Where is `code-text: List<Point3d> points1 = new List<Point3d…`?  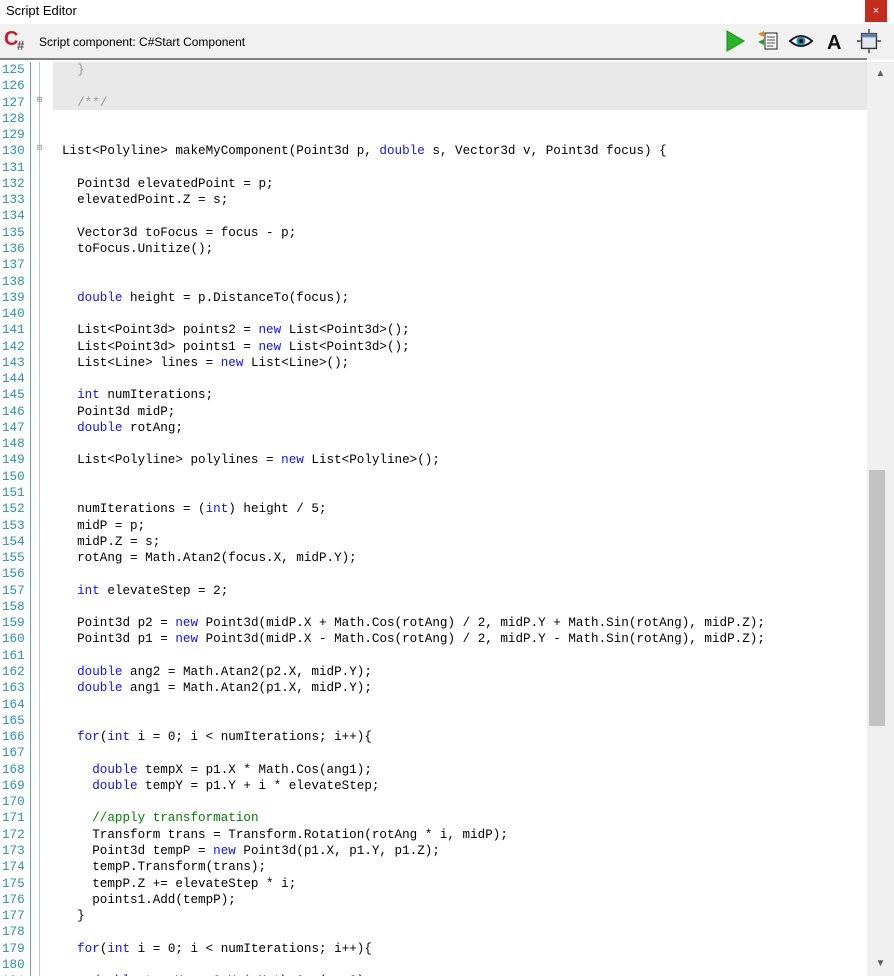
code-text: List<Point3d> points1 = new List<Point3d… is located at coordinates (236, 347).